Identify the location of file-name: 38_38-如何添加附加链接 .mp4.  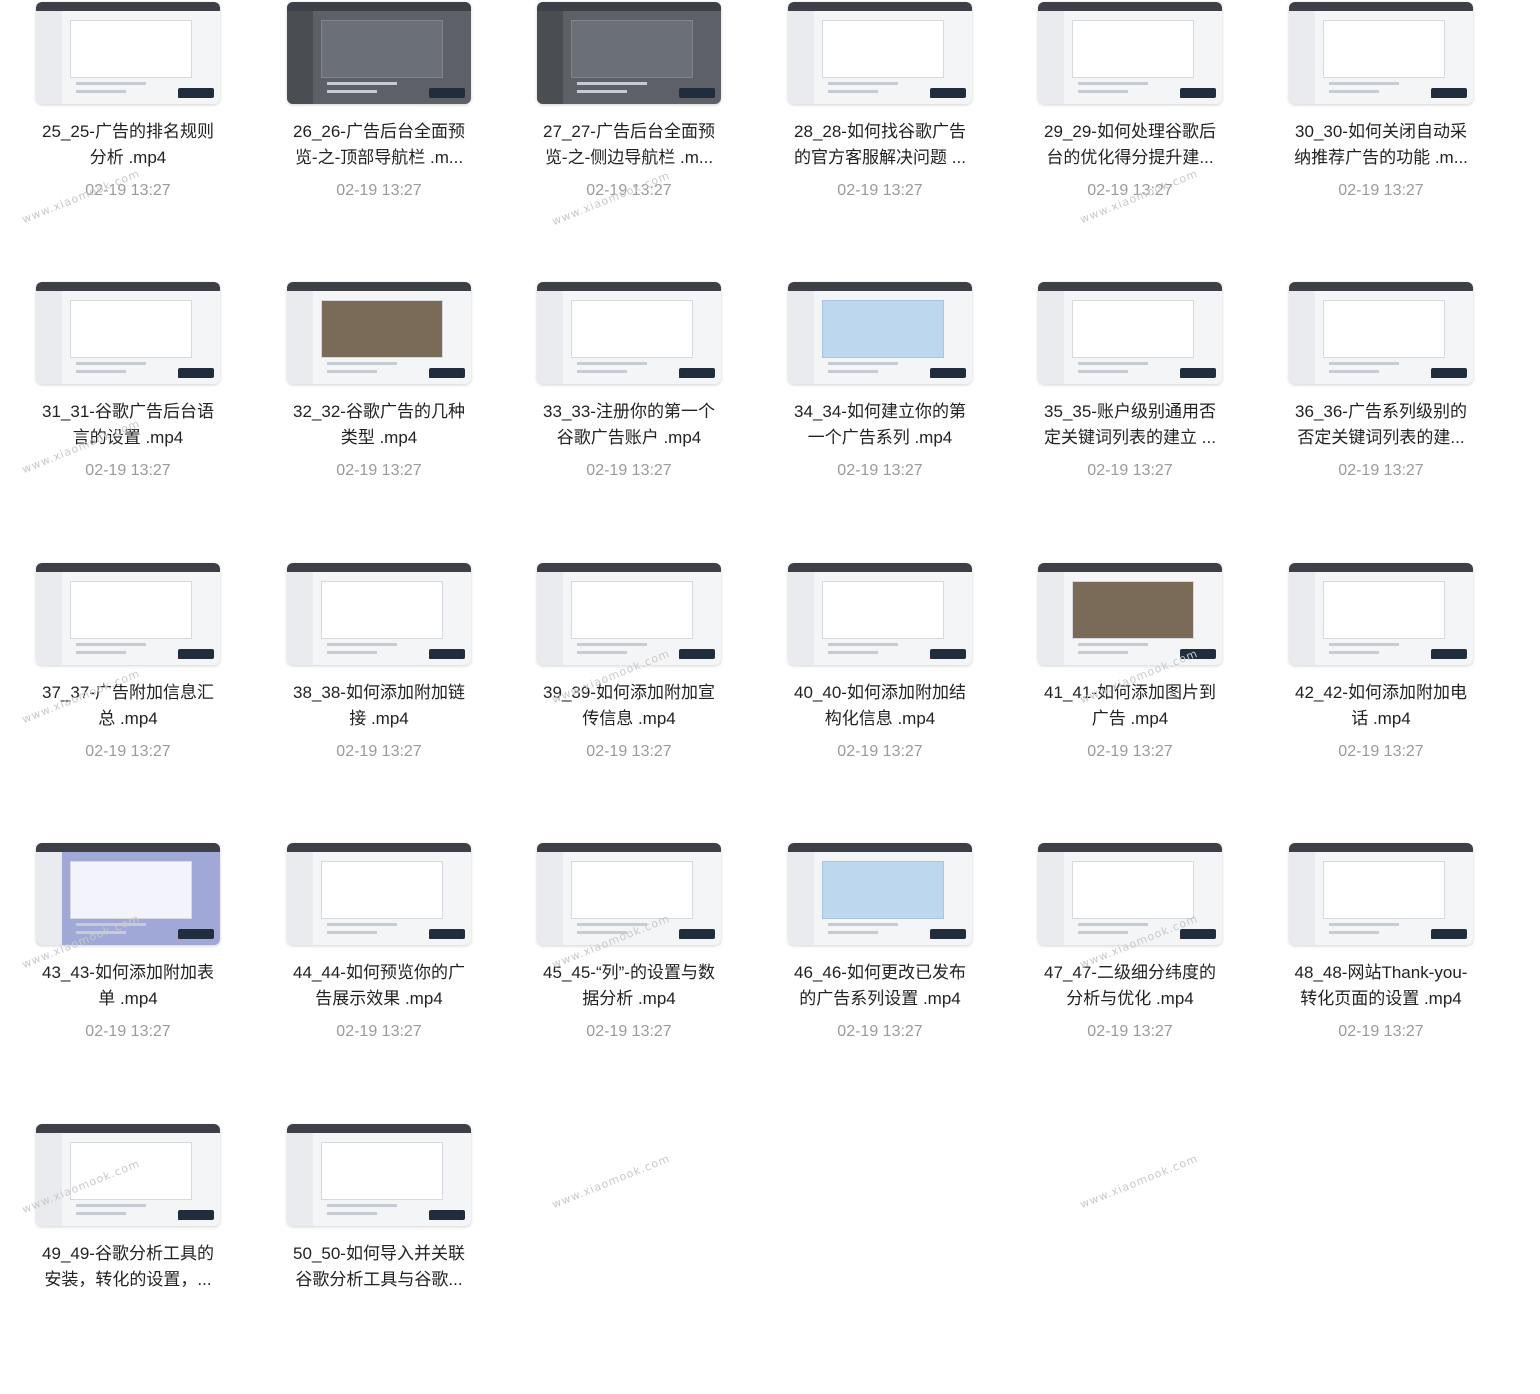
(379, 706).